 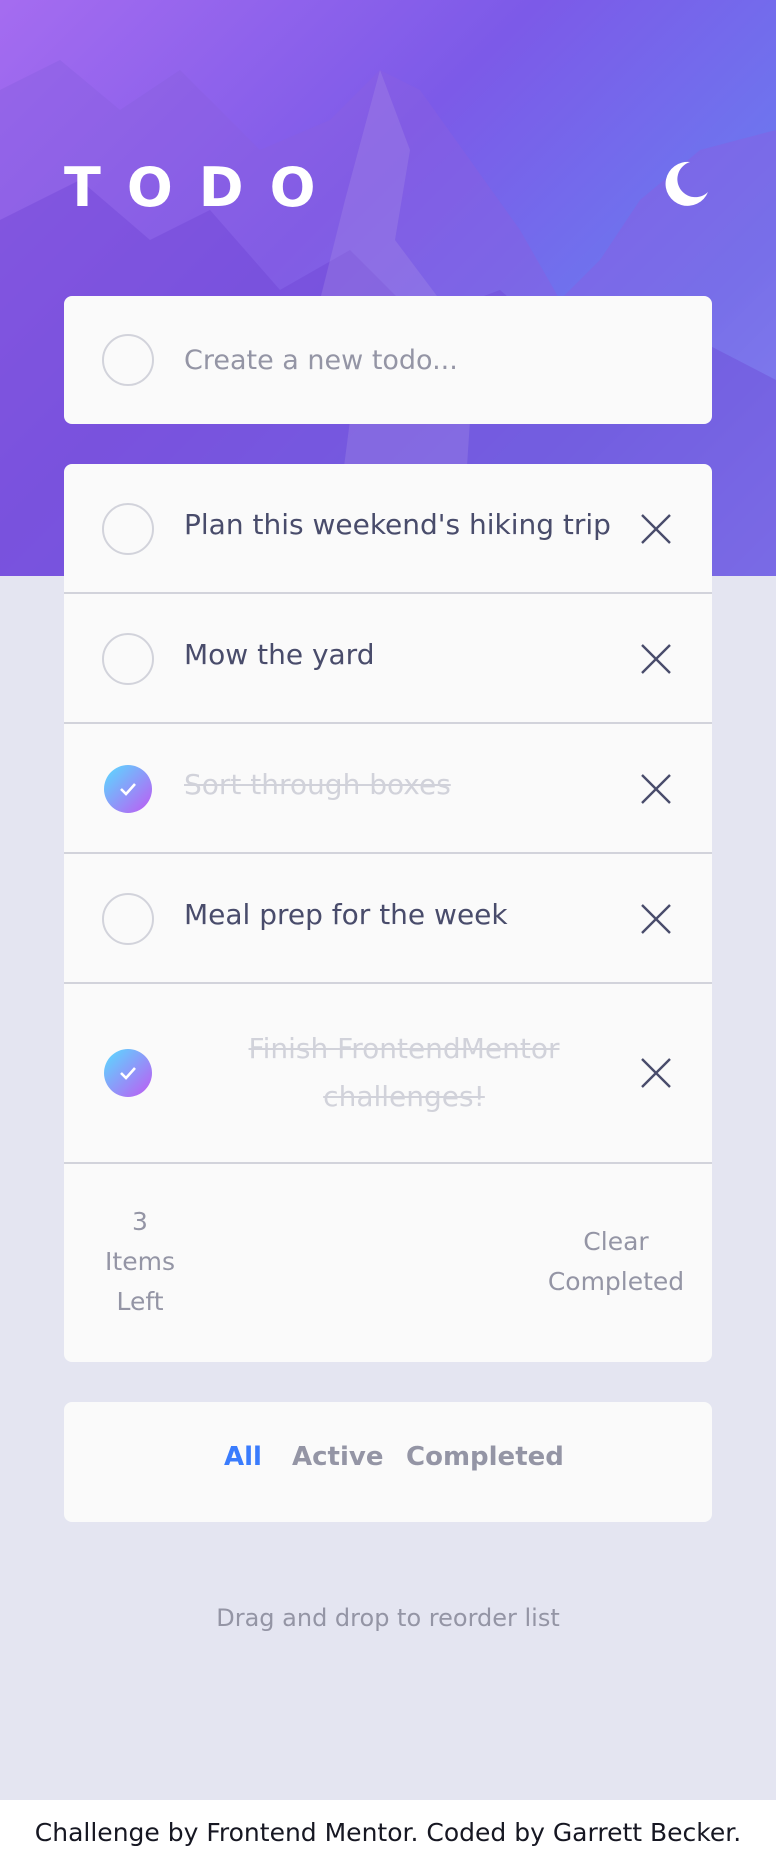 I want to click on todo-text: Sort through boxes, so click(x=317, y=784).